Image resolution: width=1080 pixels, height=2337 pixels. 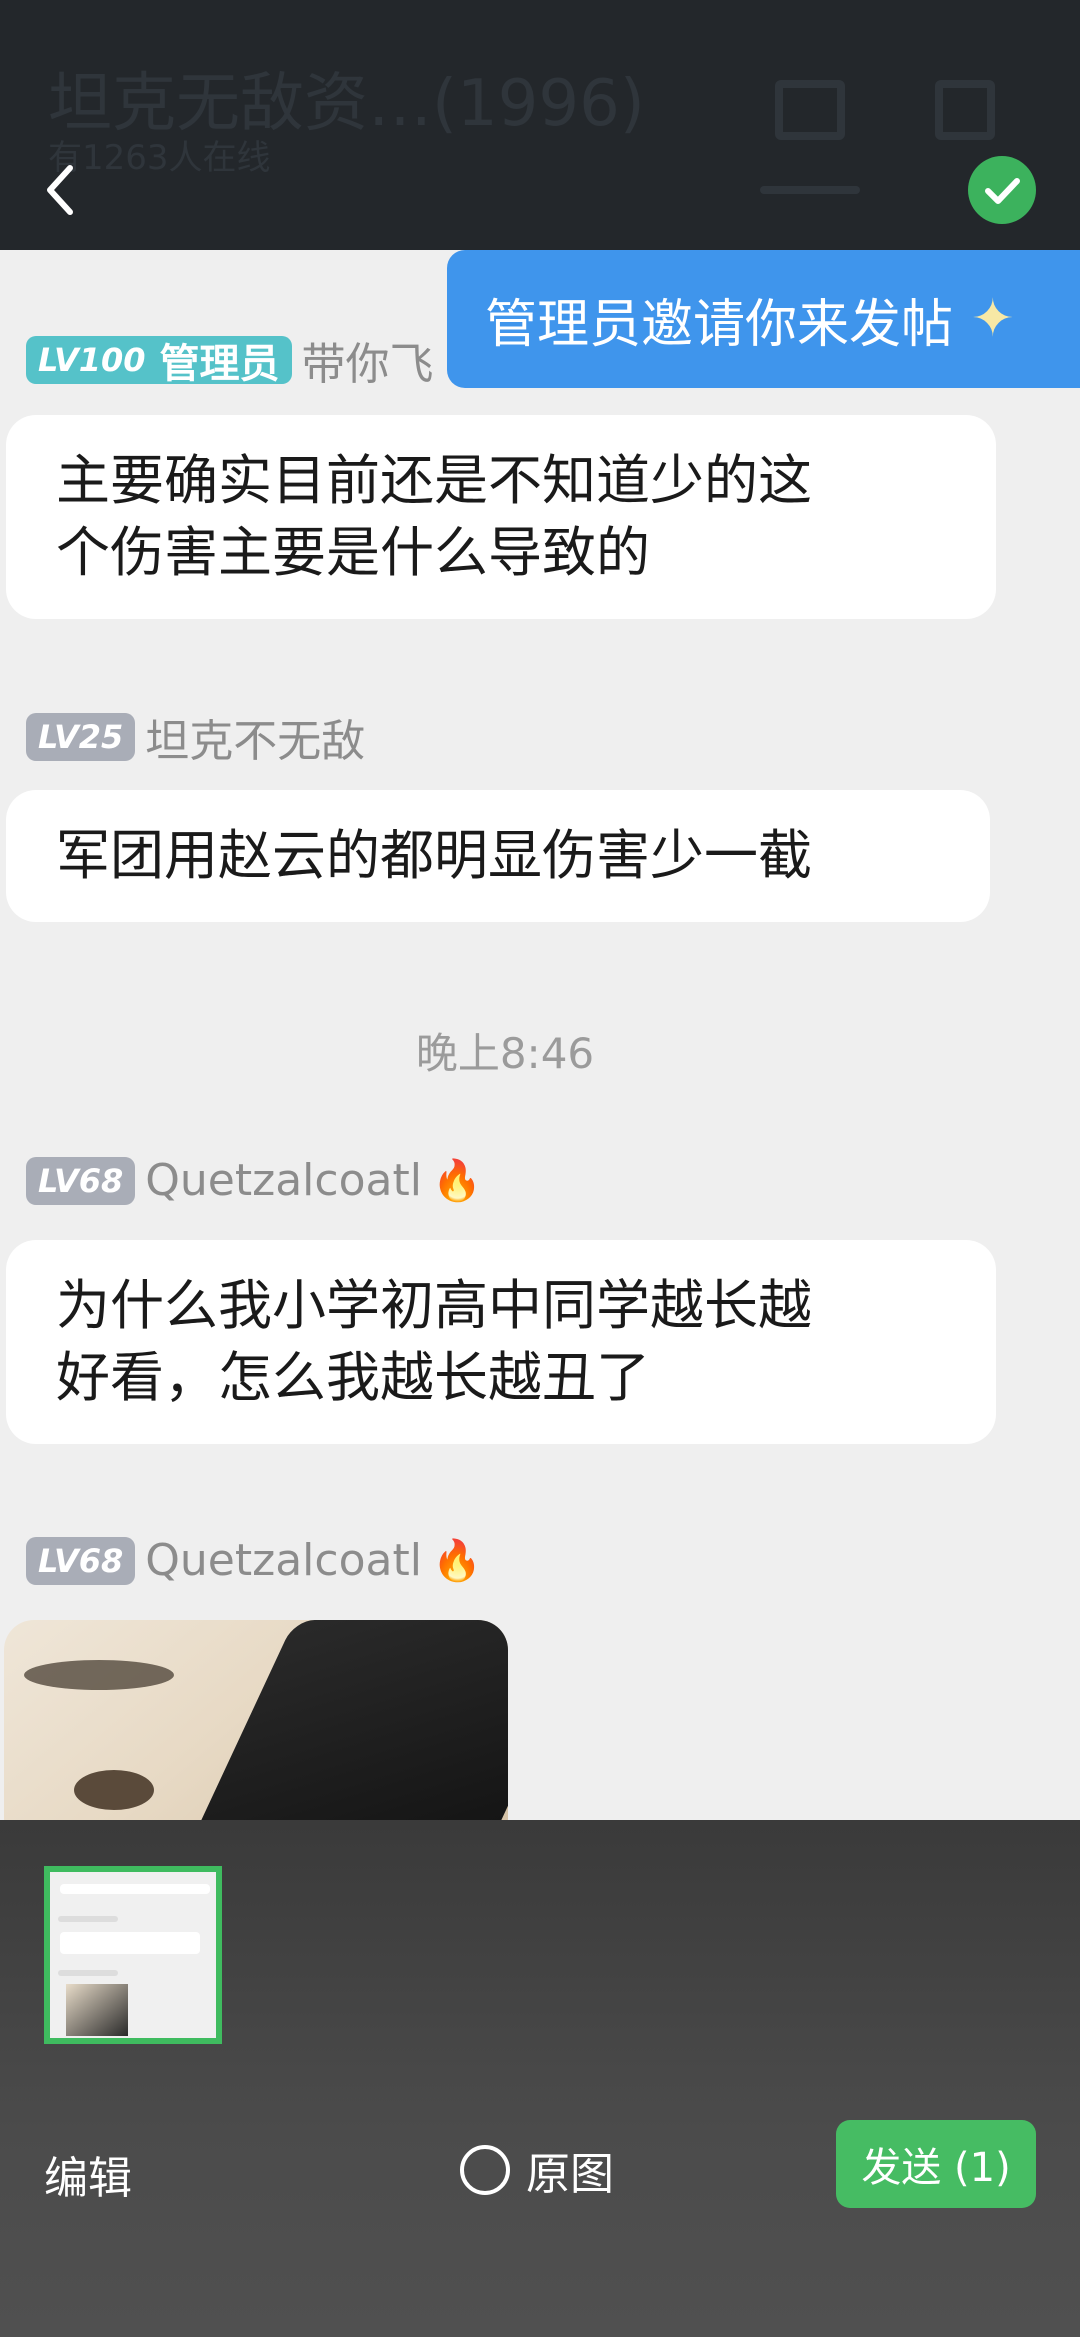 What do you see at coordinates (353, 552) in the screenshot?
I see `message-line: 个伤害主要是什么导致的` at bounding box center [353, 552].